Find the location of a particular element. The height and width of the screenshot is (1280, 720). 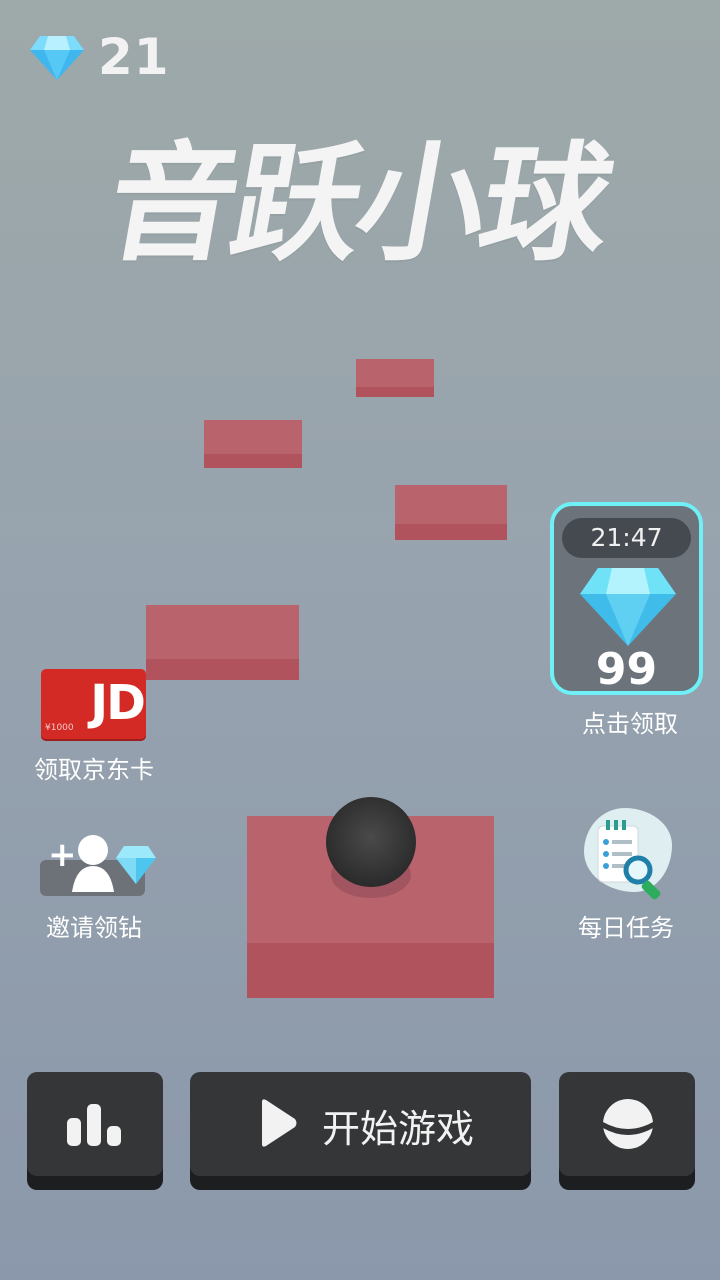

ball-skin-icon is located at coordinates (628, 1124).